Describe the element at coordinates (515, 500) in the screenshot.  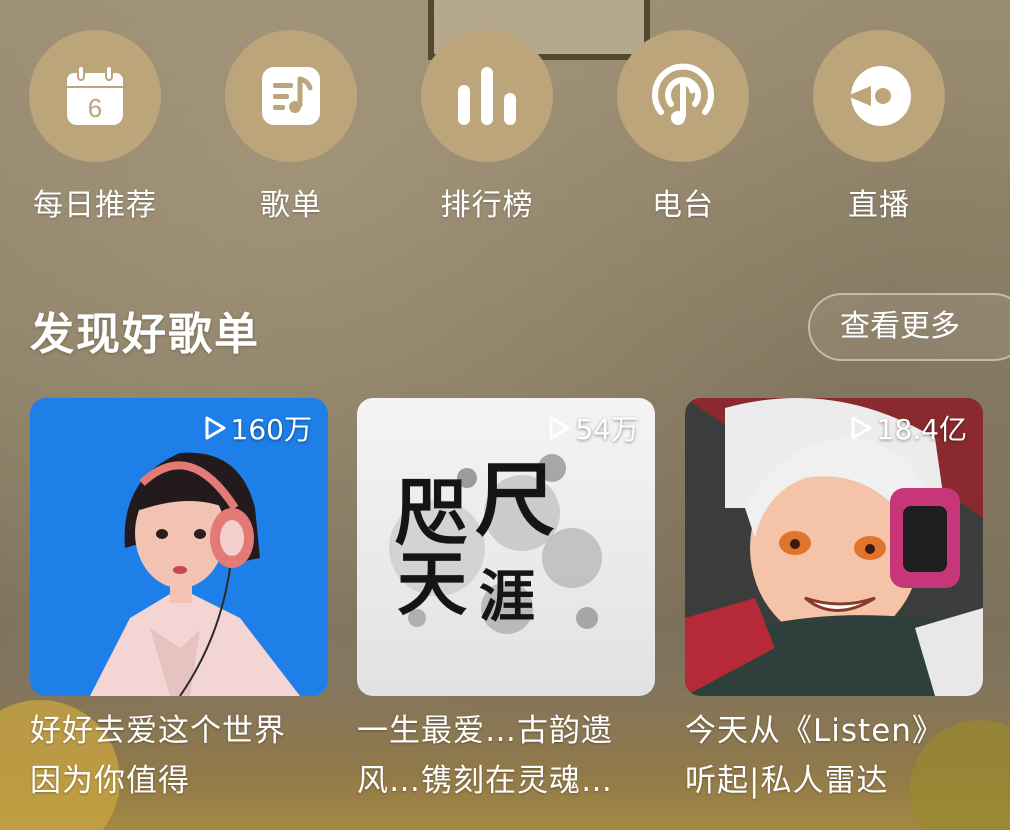
I see `cover-calligraphy-text: 尺` at that location.